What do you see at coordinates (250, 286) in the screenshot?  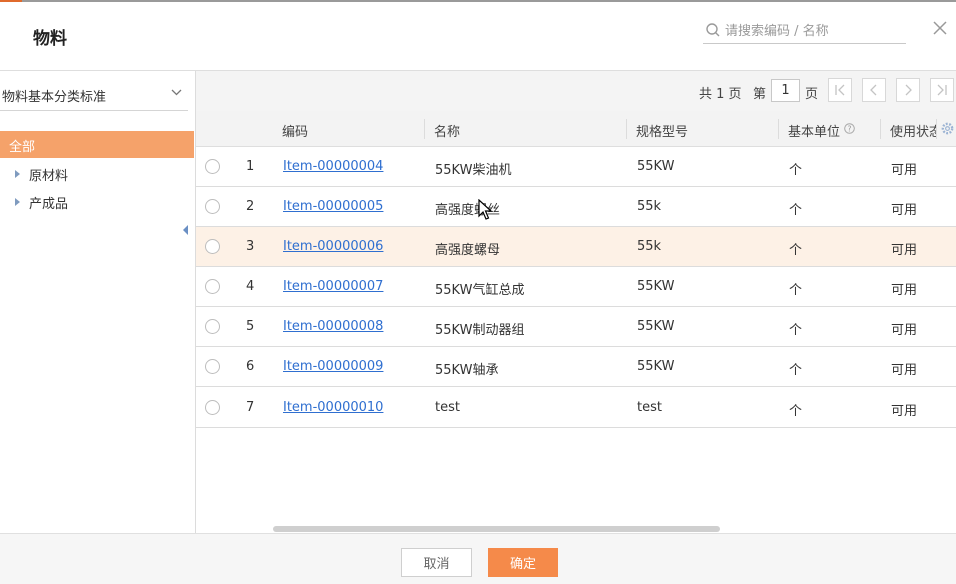 I see `row-index: 4` at bounding box center [250, 286].